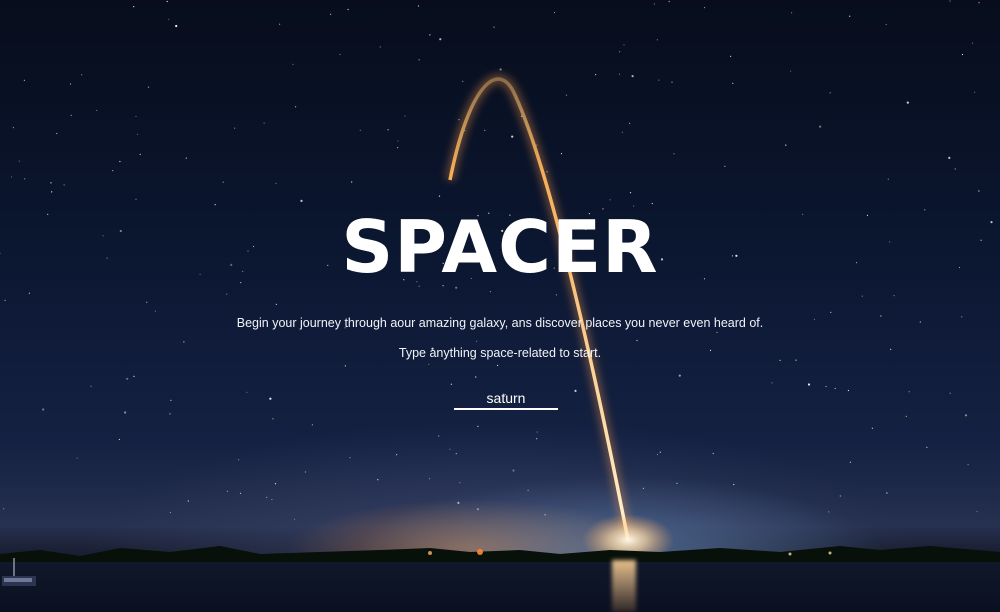  I want to click on search-container, so click(506, 400).